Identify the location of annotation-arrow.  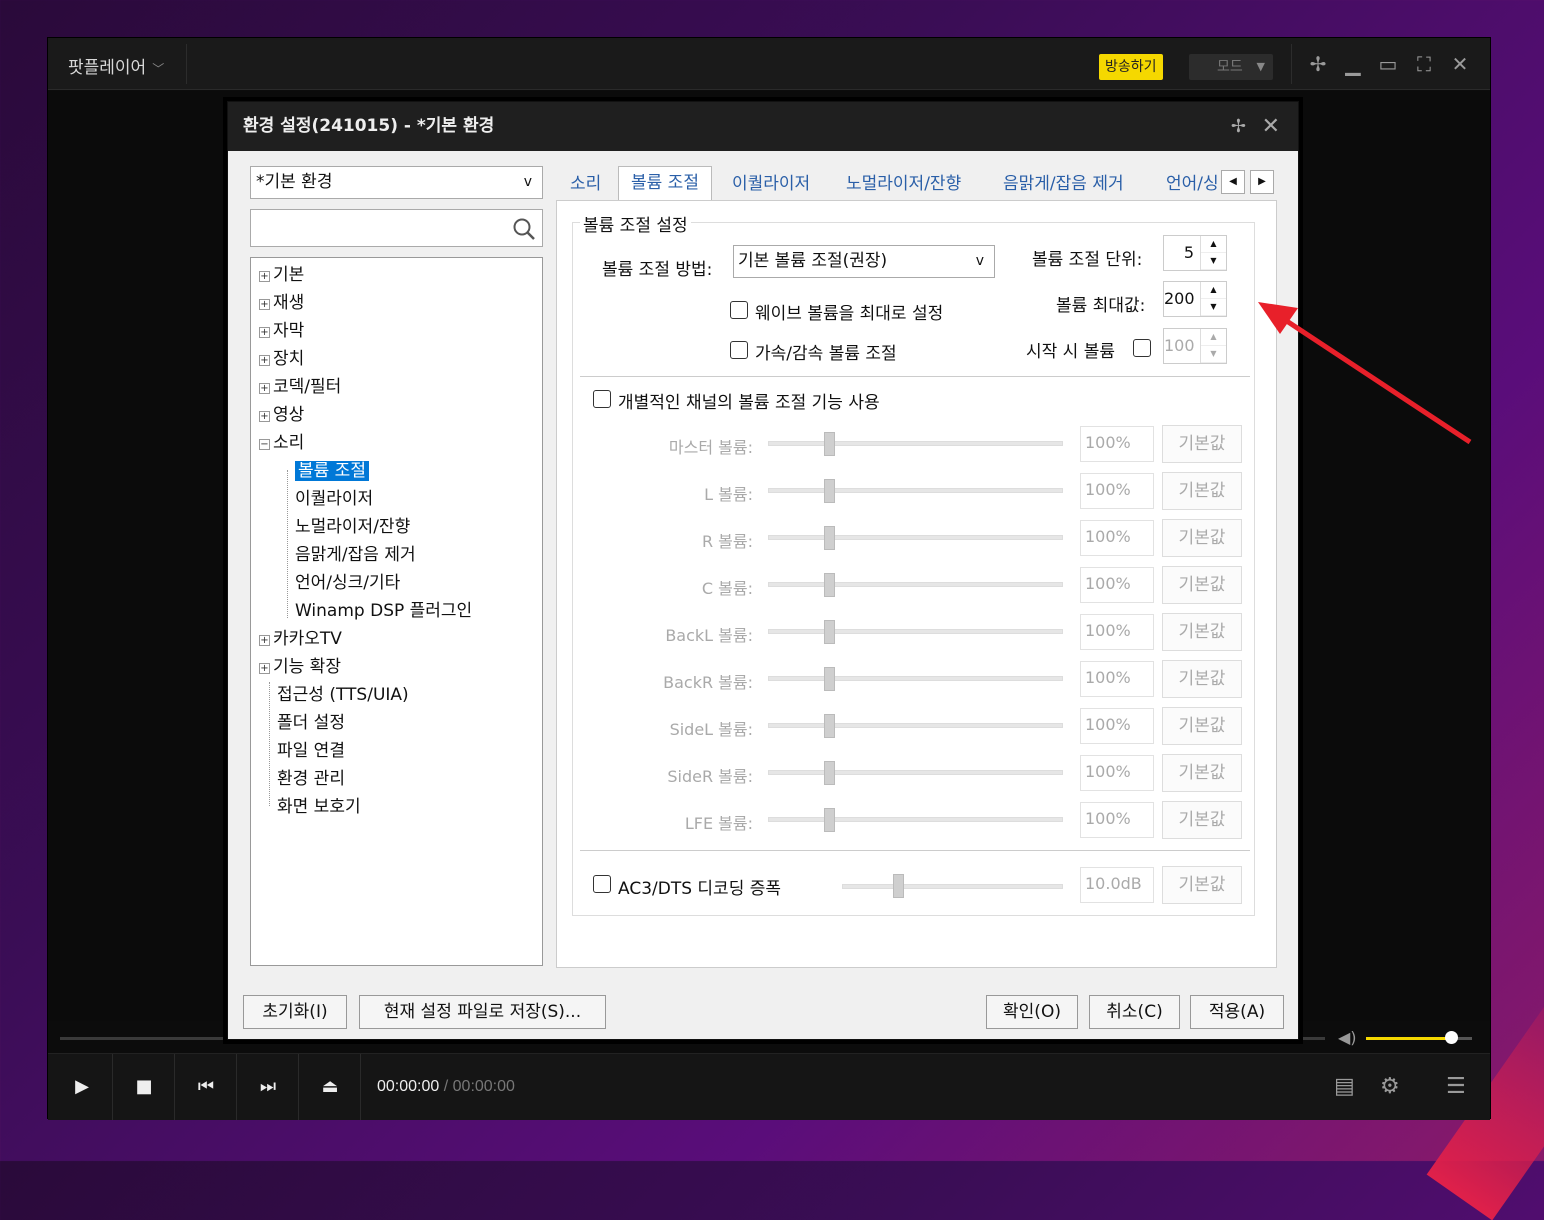
(1365, 373).